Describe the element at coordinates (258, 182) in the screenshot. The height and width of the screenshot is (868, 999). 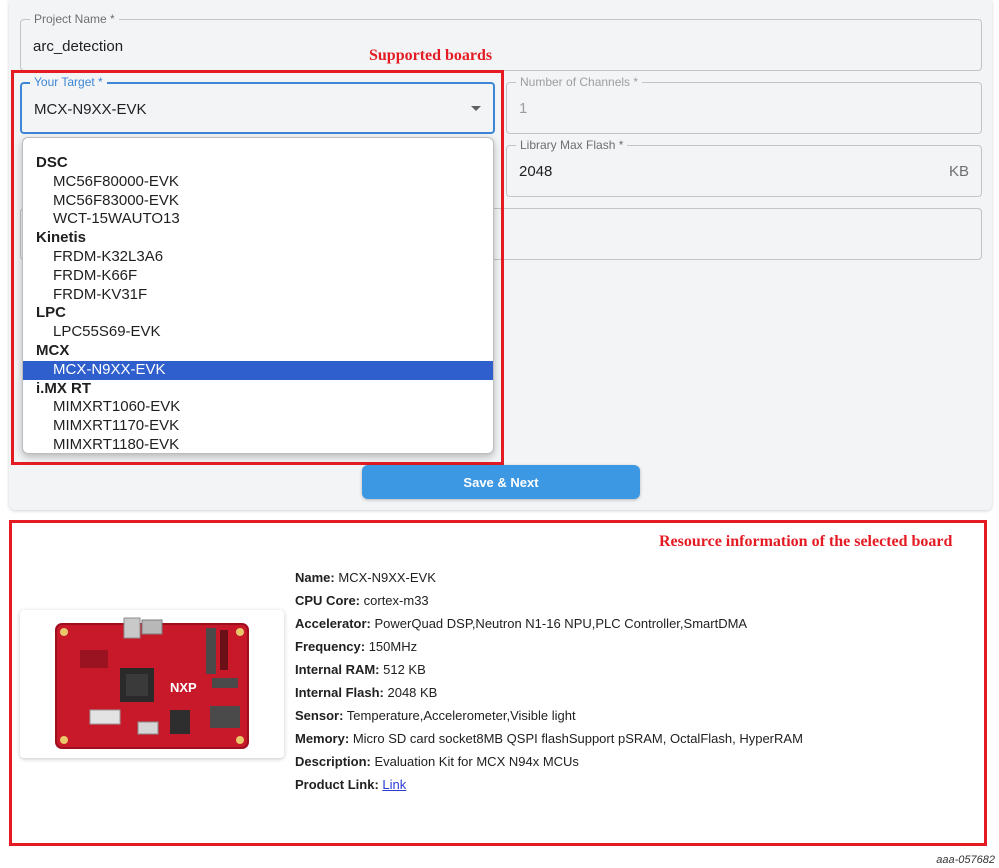
I see `dropdown-option: MC56F80000-EVK` at that location.